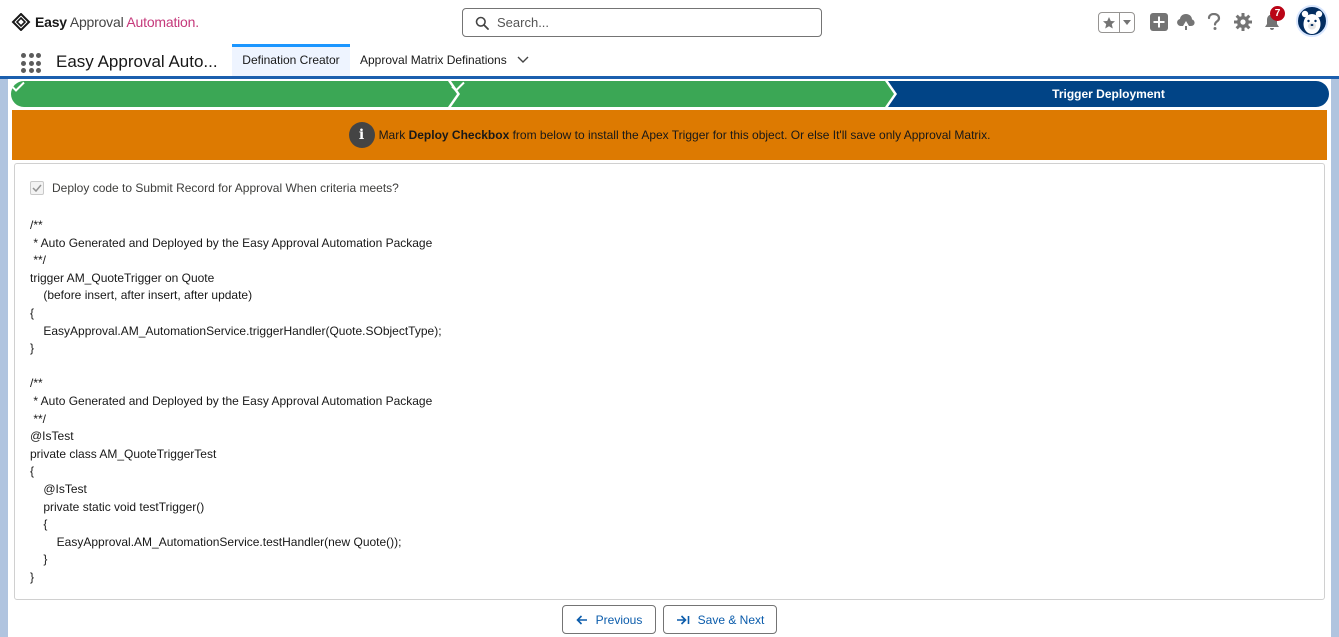  What do you see at coordinates (619, 619) in the screenshot?
I see `previous-button-label: Previous` at bounding box center [619, 619].